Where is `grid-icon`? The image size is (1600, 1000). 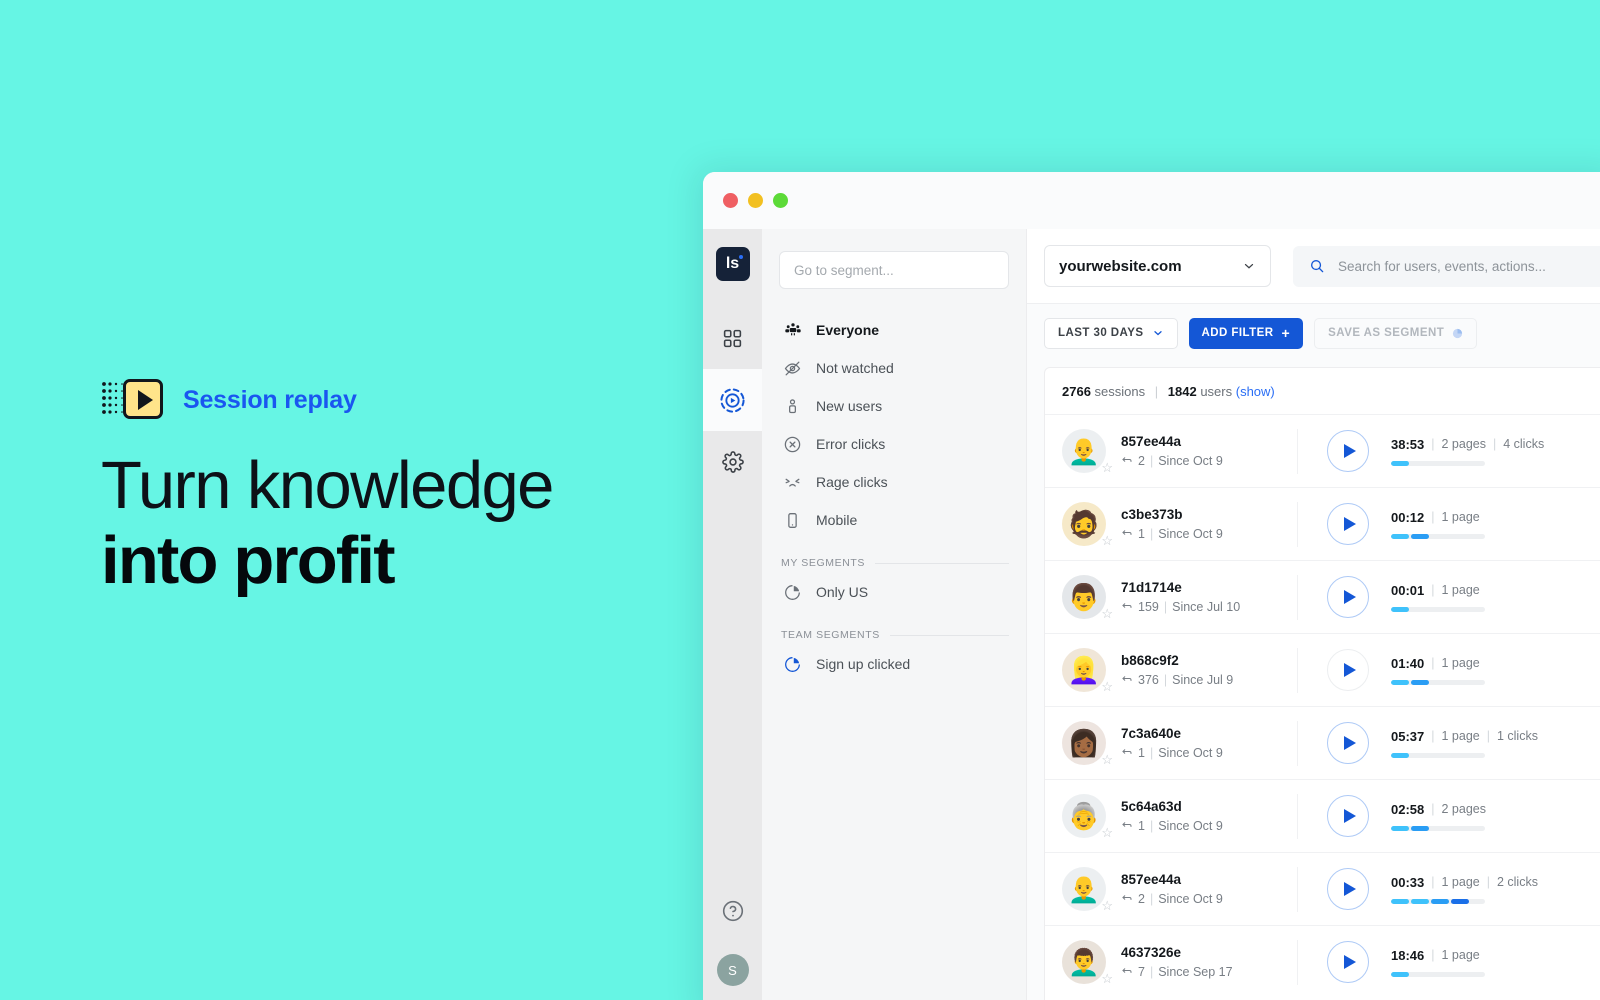 grid-icon is located at coordinates (732, 338).